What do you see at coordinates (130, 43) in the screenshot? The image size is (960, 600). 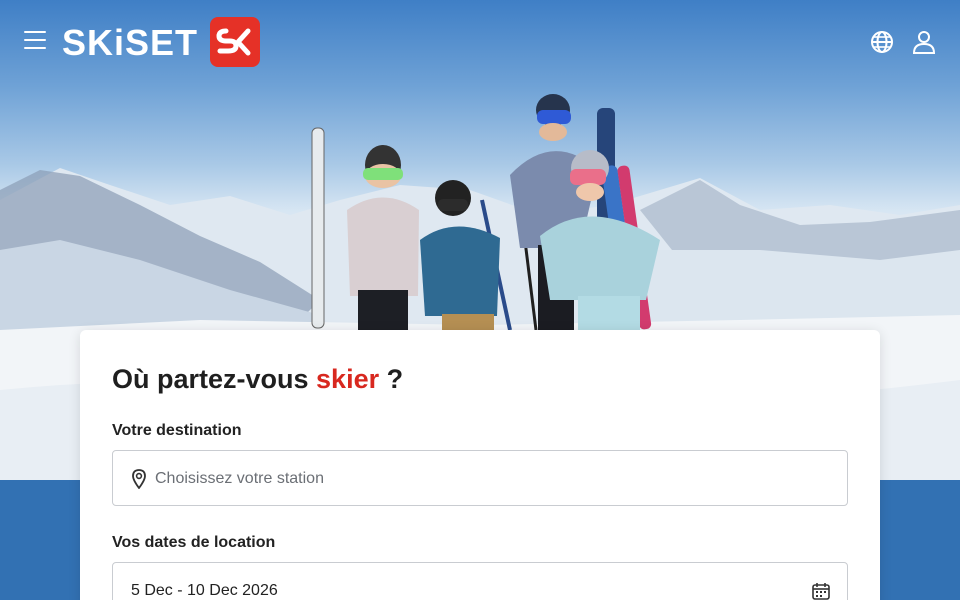 I see `logo-text: SKiSET` at bounding box center [130, 43].